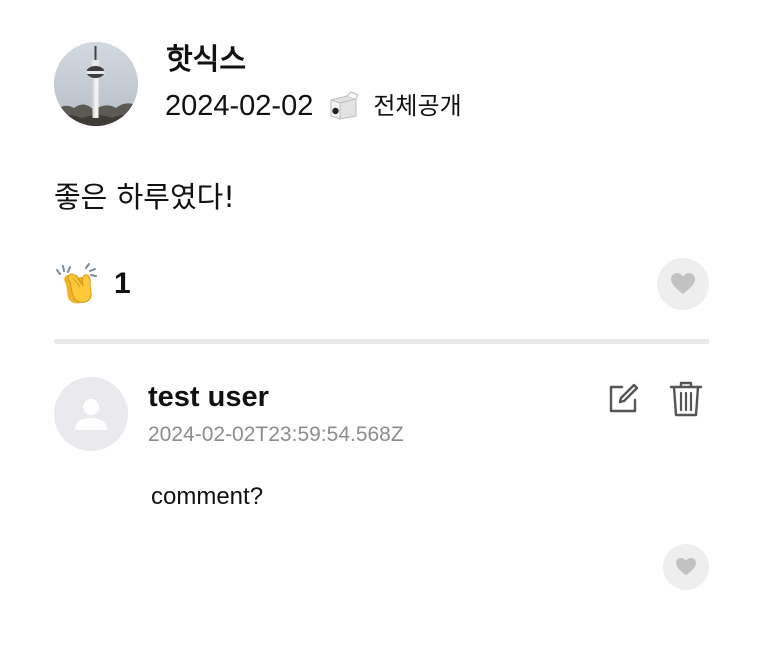 Image resolution: width=762 pixels, height=662 pixels. What do you see at coordinates (78, 284) in the screenshot?
I see `clapping-hands-icon` at bounding box center [78, 284].